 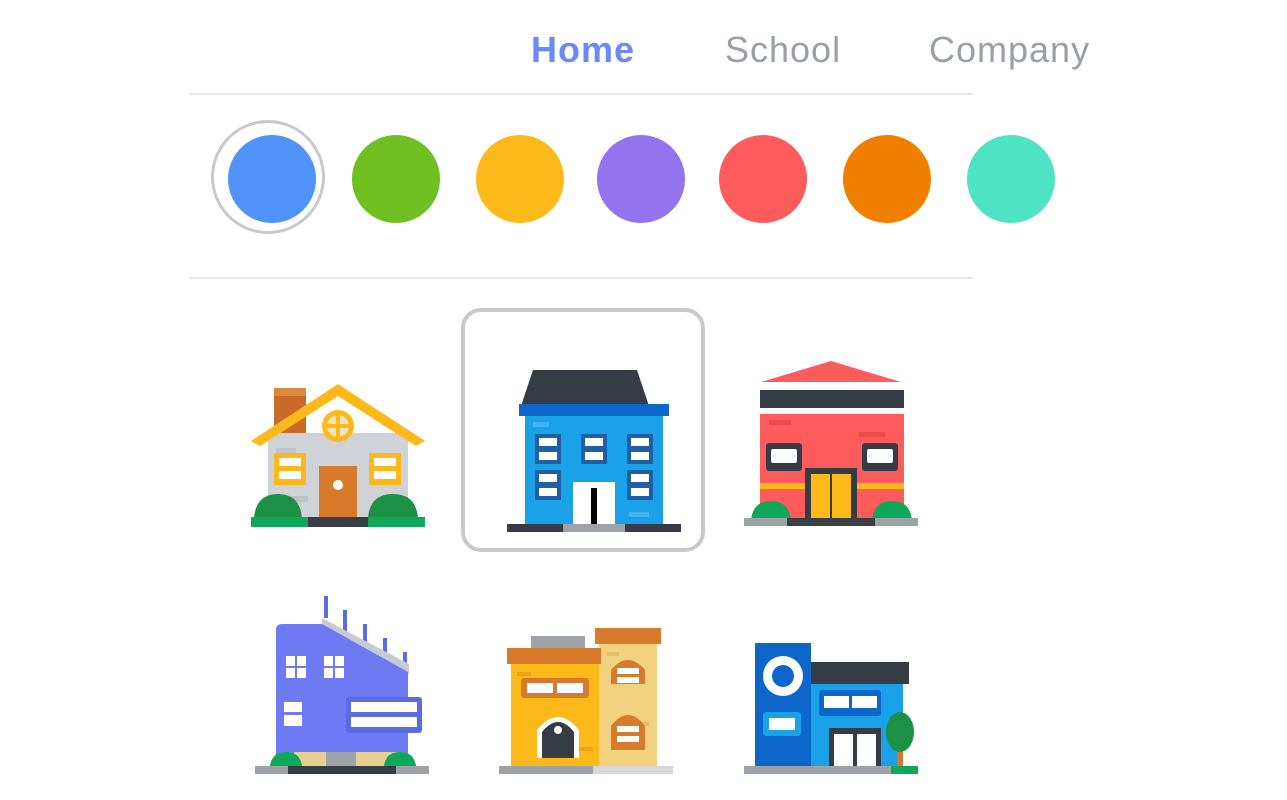 I want to click on tab-home: Home, so click(x=583, y=50).